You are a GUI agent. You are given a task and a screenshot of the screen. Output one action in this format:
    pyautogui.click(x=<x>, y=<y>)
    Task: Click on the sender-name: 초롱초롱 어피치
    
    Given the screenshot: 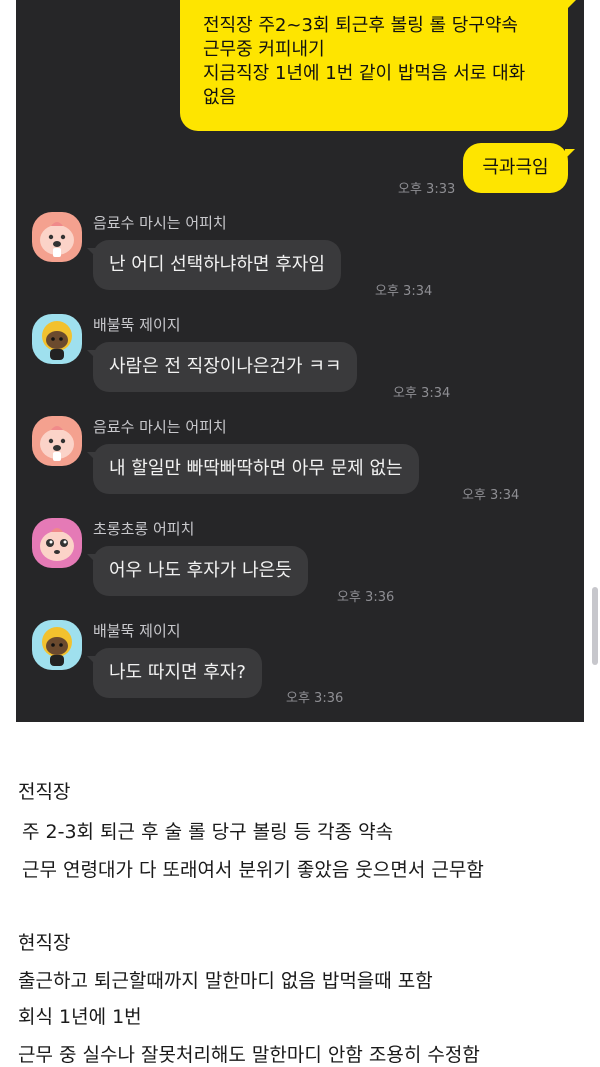 What is the action you would take?
    pyautogui.click(x=144, y=529)
    